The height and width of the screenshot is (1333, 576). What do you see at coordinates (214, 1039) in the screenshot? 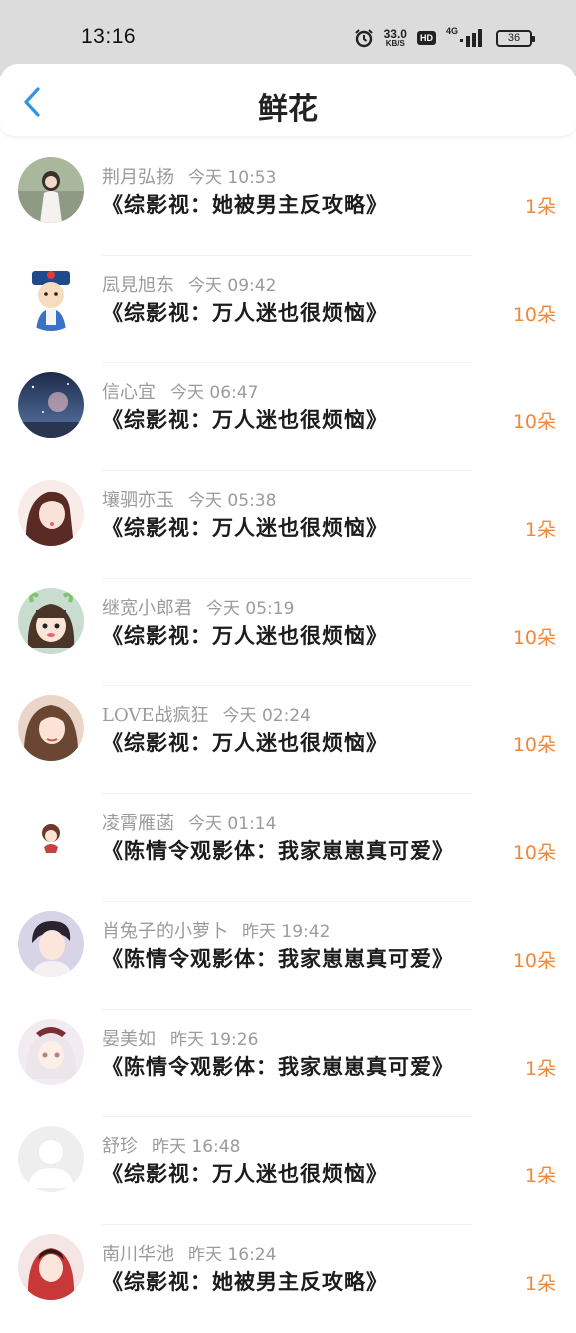
I see `timestamp: 昨天 19:26` at bounding box center [214, 1039].